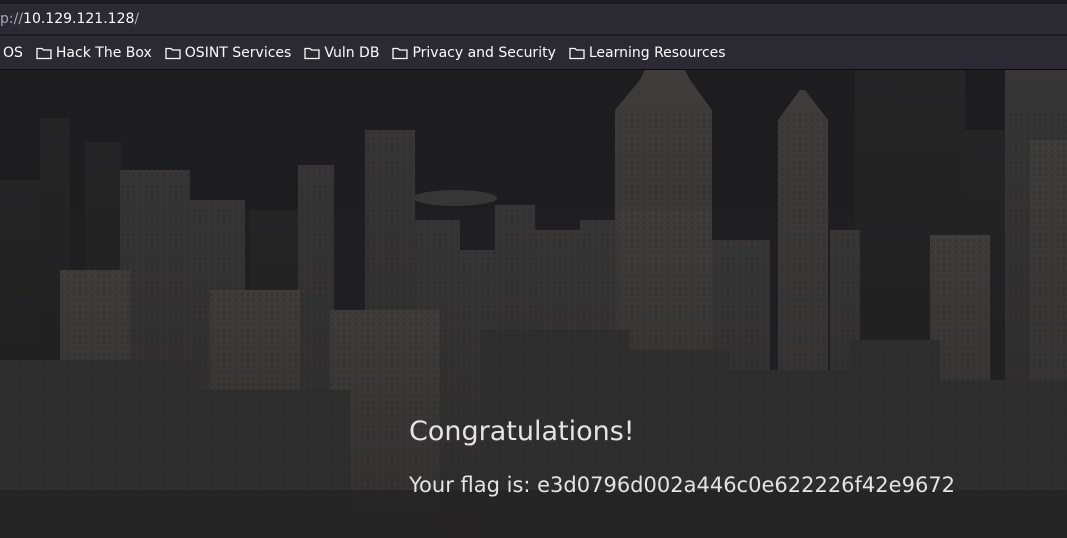  I want to click on bookmark-label: Learning Resources, so click(657, 52).